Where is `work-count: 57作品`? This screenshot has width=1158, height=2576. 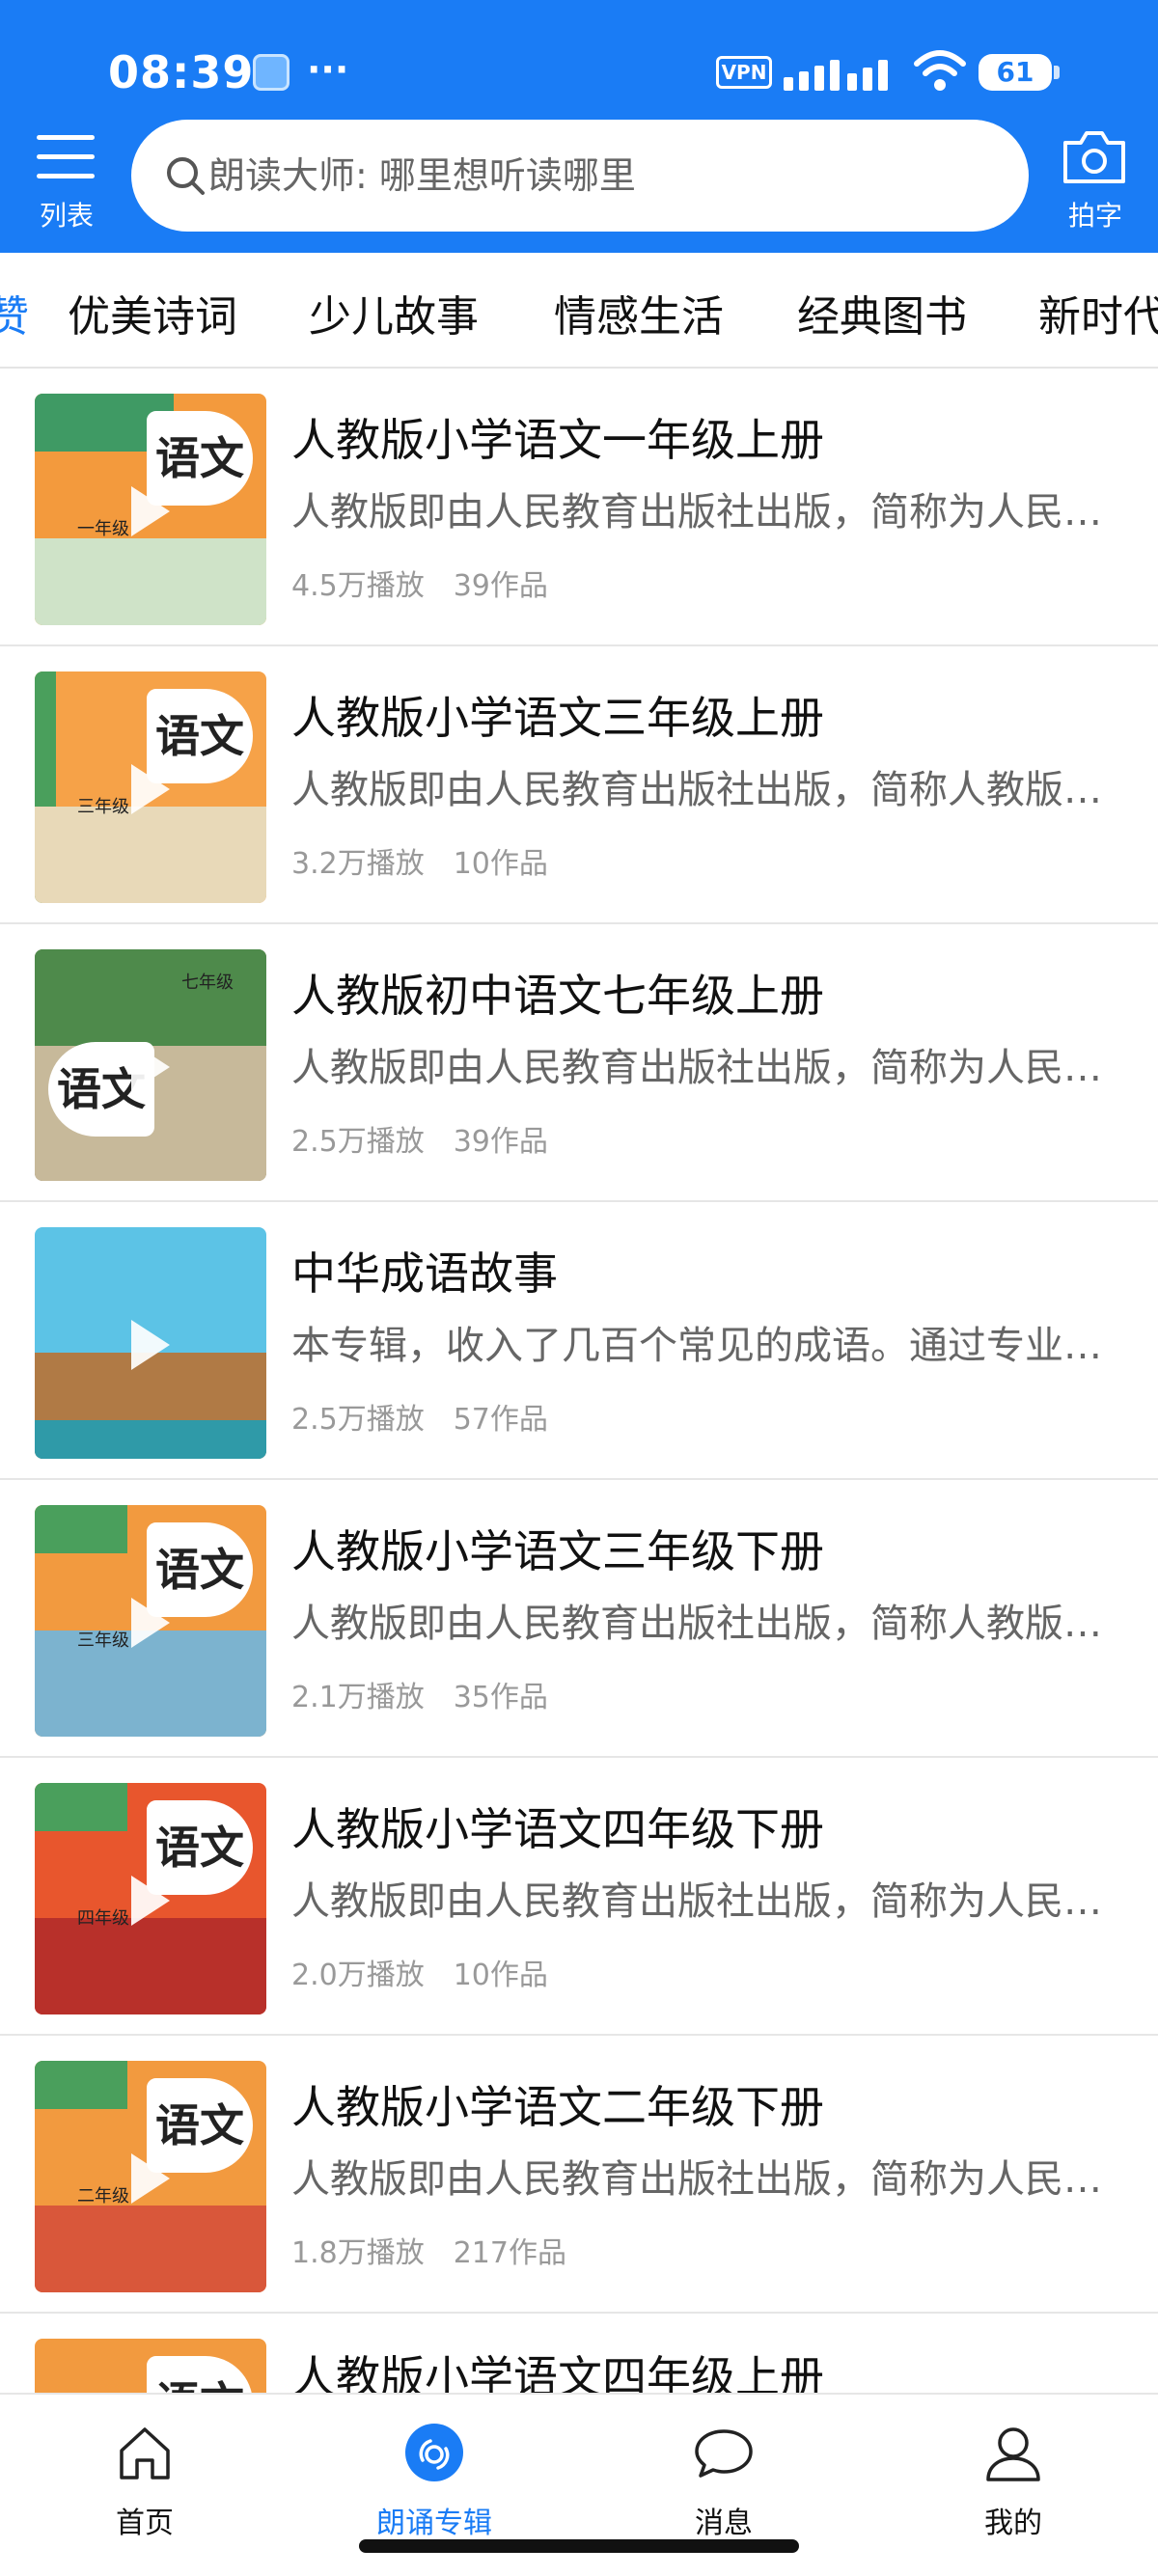
work-count: 57作品 is located at coordinates (500, 1420).